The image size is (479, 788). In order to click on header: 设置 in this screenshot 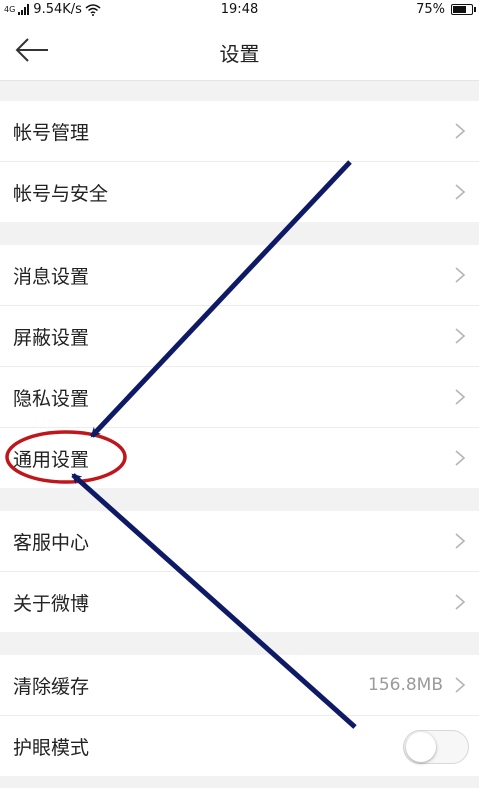, I will do `click(239, 50)`.